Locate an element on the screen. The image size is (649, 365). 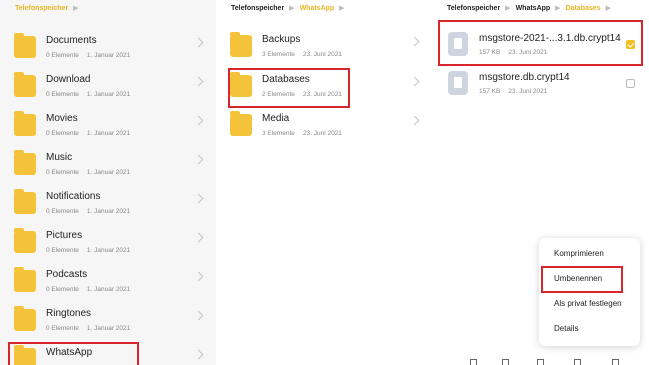
folder-row-music: Music 0 Elemente 1. Januar 2021 is located at coordinates (108, 163).